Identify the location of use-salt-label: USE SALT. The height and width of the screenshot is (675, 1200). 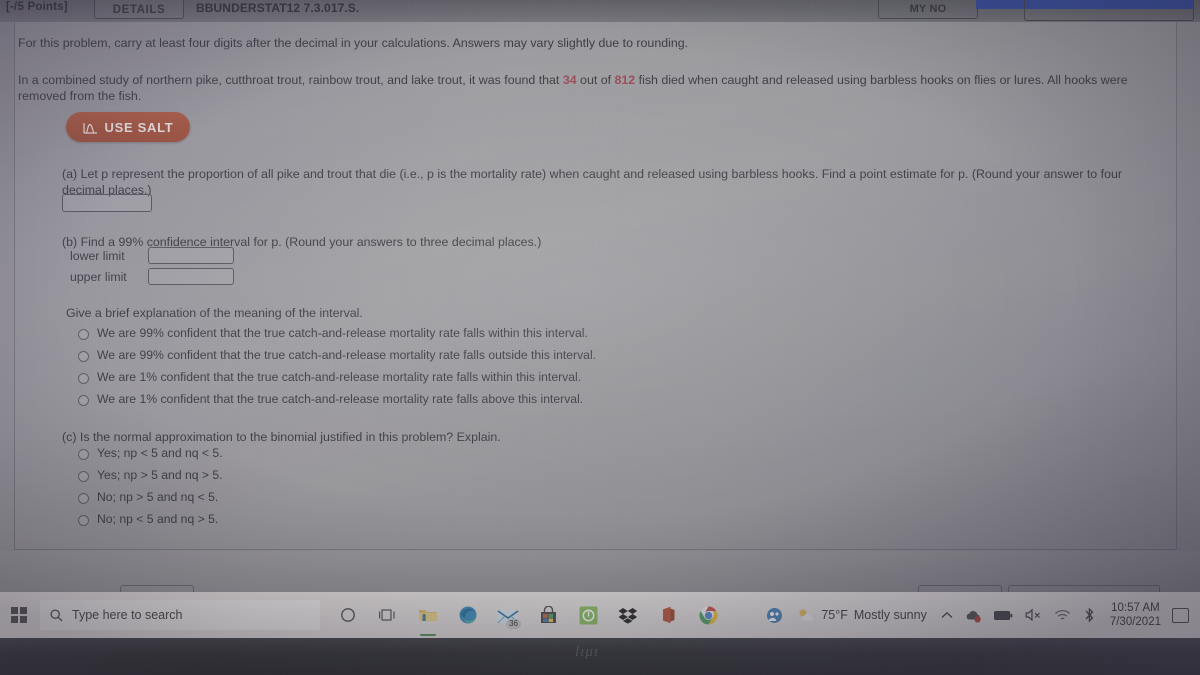
(139, 127).